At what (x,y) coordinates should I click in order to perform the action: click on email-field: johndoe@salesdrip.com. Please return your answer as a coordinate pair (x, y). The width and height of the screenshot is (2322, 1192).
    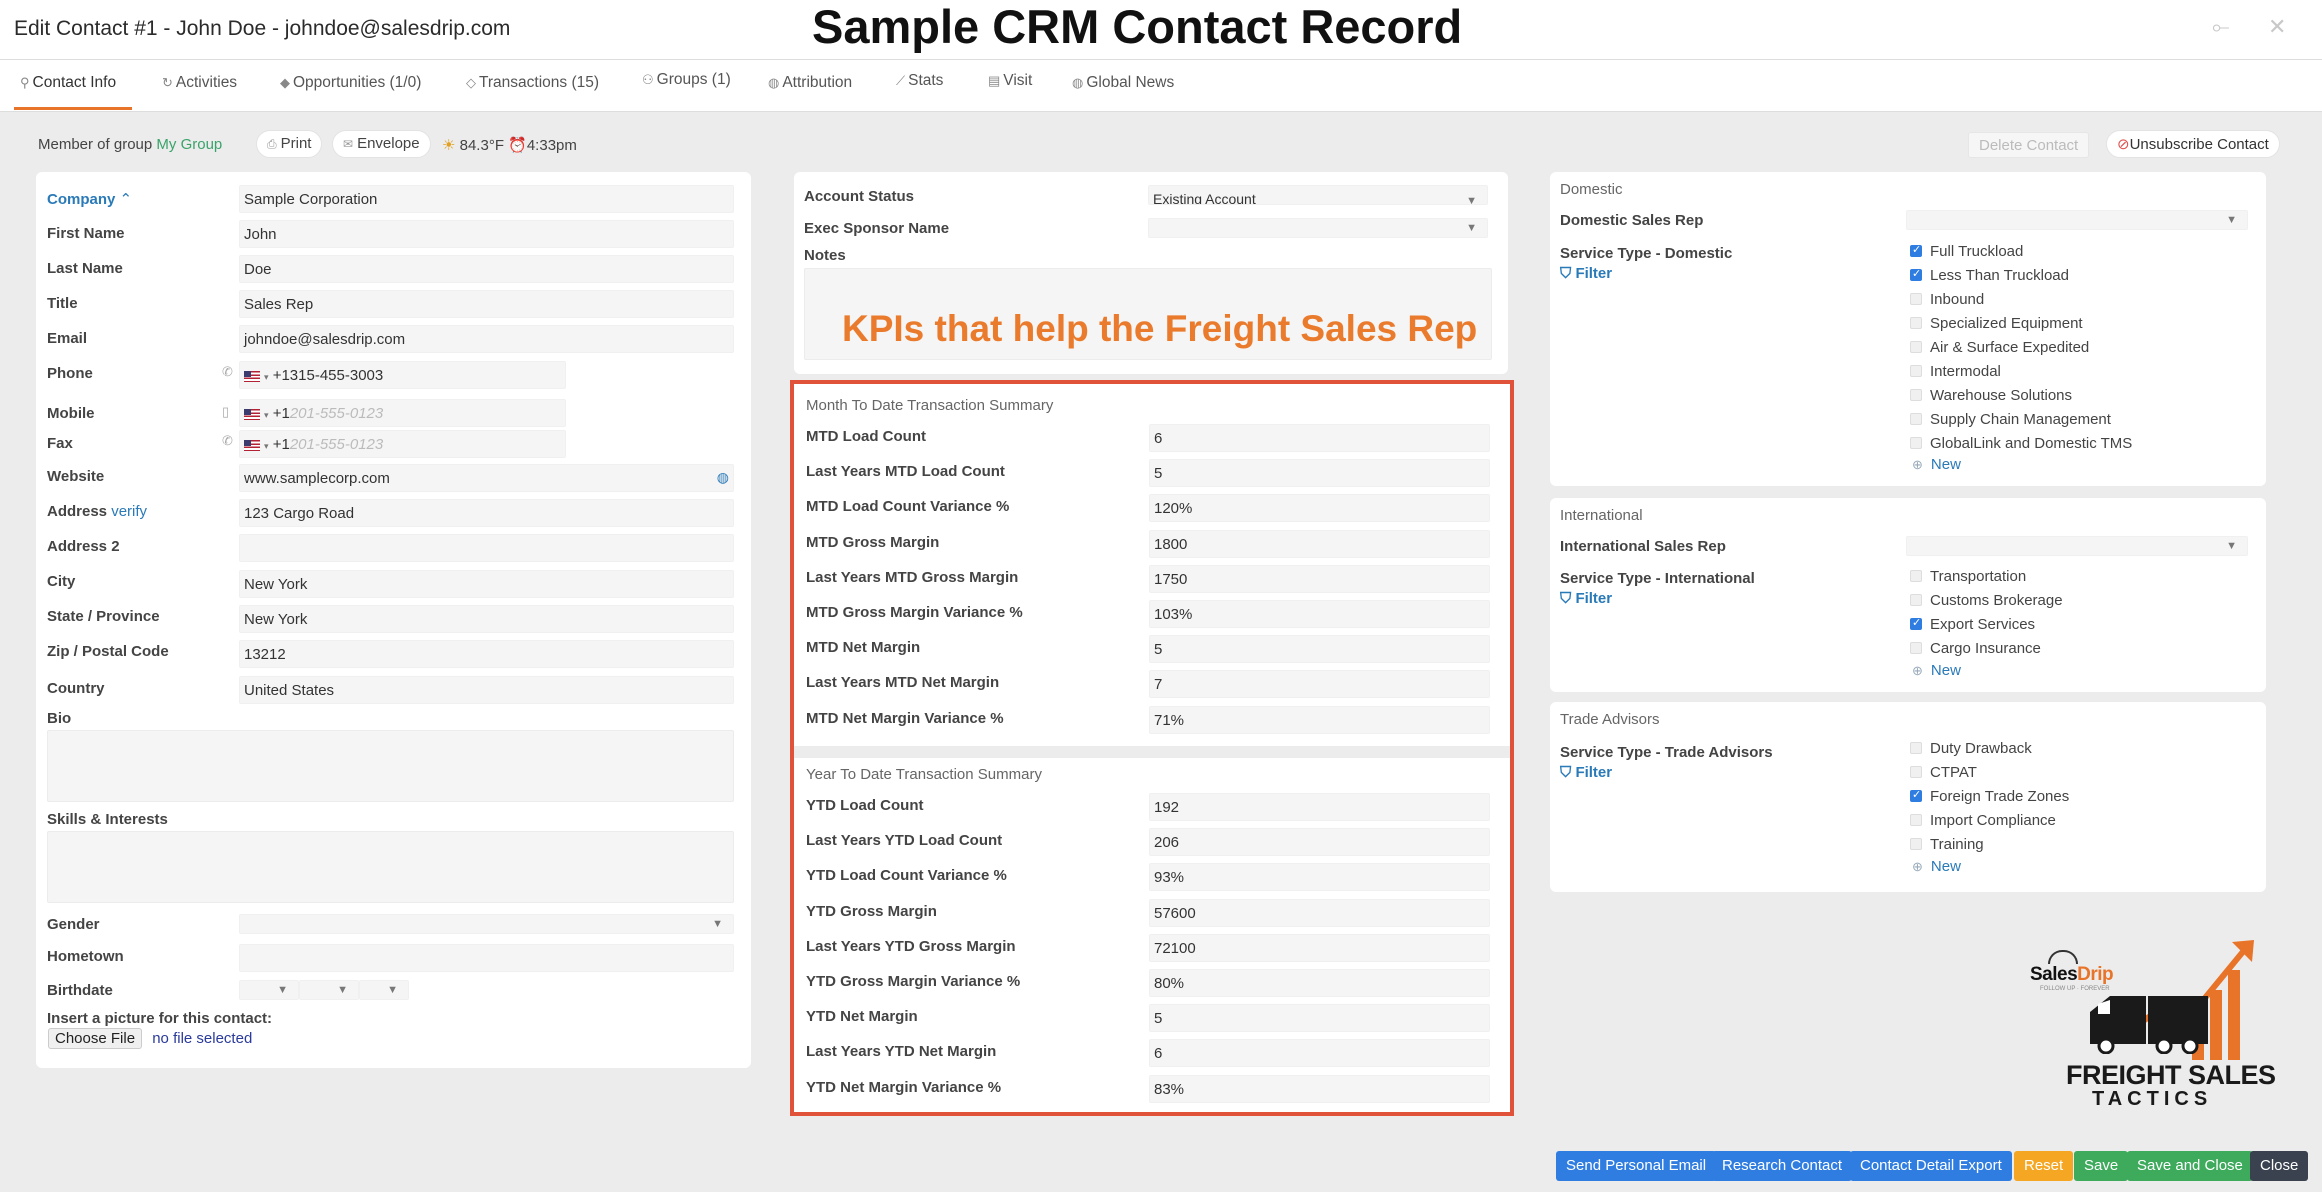
    Looking at the image, I should click on (486, 339).